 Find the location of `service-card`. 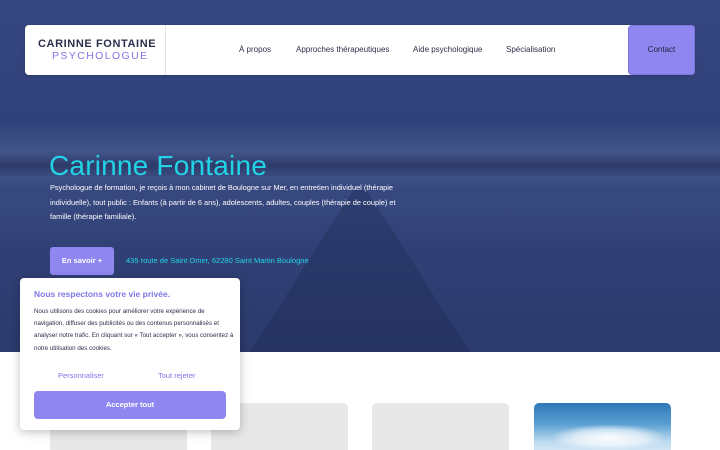

service-card is located at coordinates (440, 426).